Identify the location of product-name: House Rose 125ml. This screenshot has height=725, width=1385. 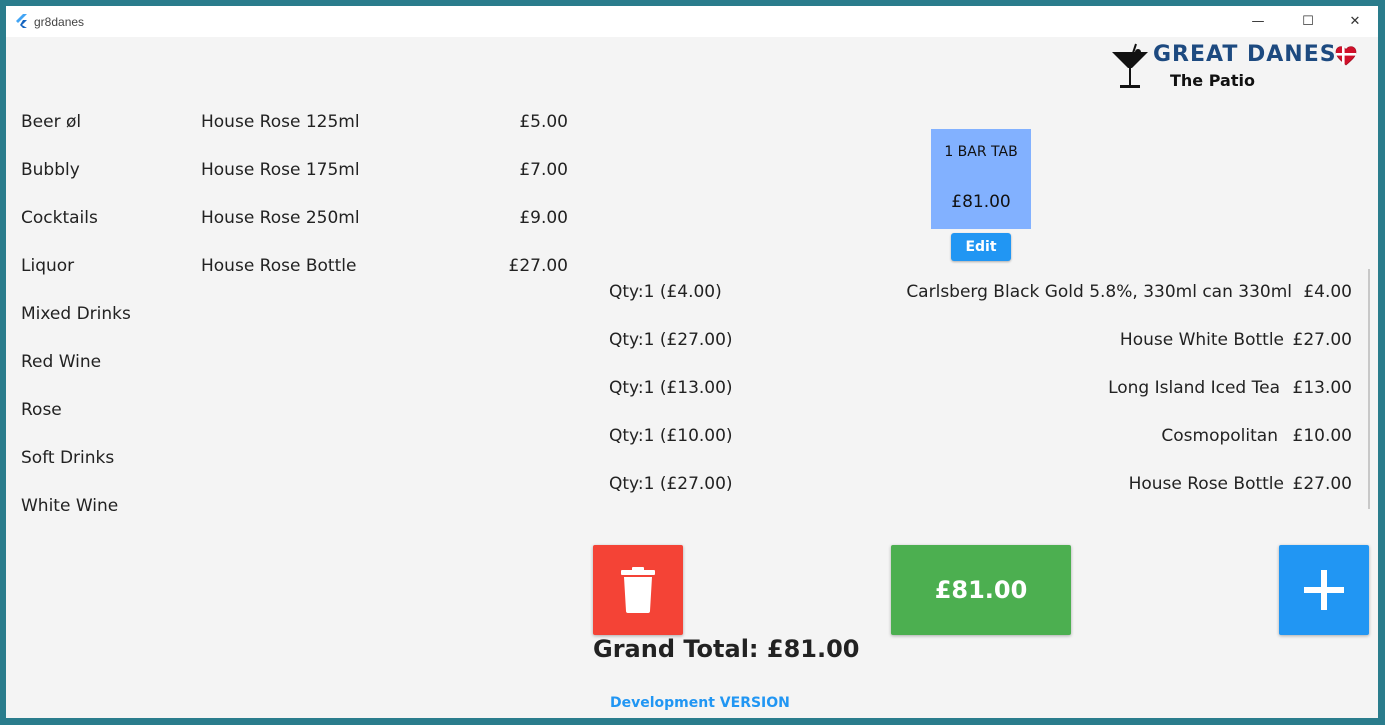
(280, 122).